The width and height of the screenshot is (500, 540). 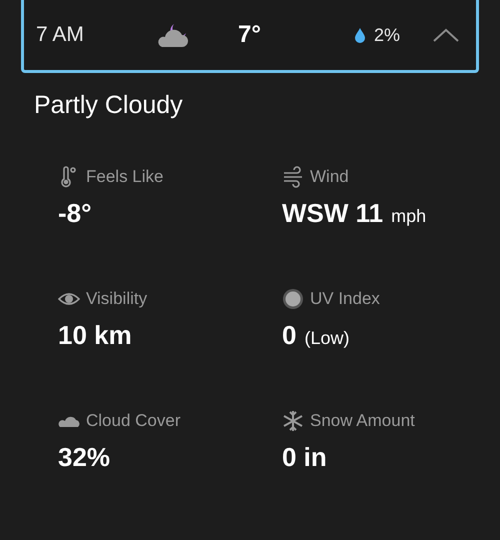 What do you see at coordinates (95, 335) in the screenshot?
I see `detail-value: 10 km` at bounding box center [95, 335].